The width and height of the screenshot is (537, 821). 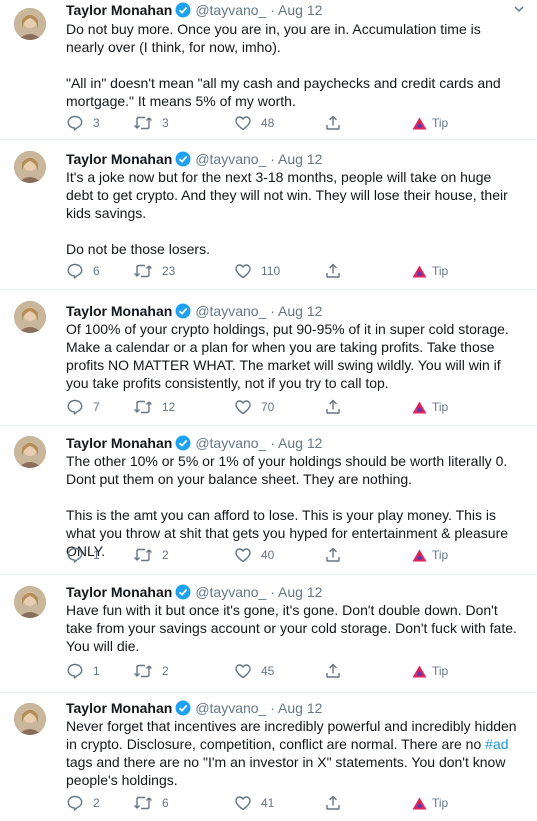 What do you see at coordinates (519, 11) in the screenshot?
I see `caret-down-icon` at bounding box center [519, 11].